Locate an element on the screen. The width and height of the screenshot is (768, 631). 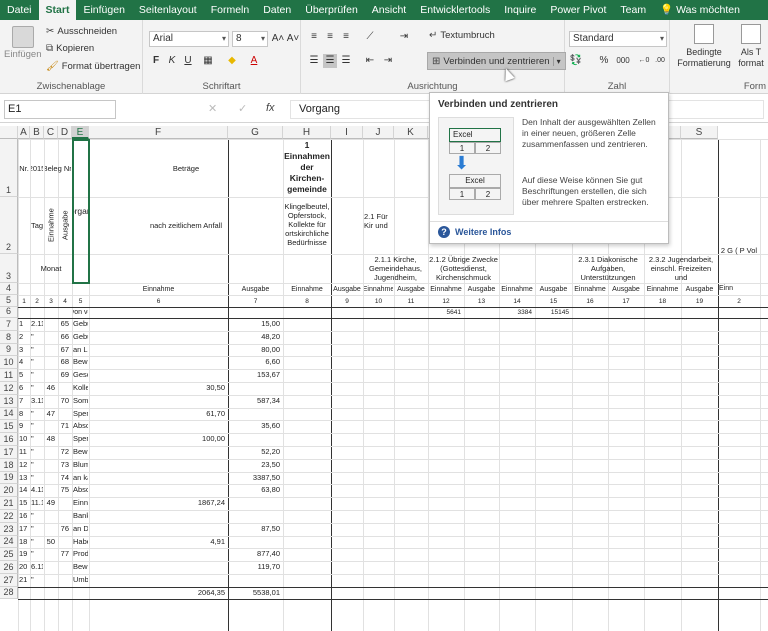
entry-nr: 9 is located at coordinates (24, 426).